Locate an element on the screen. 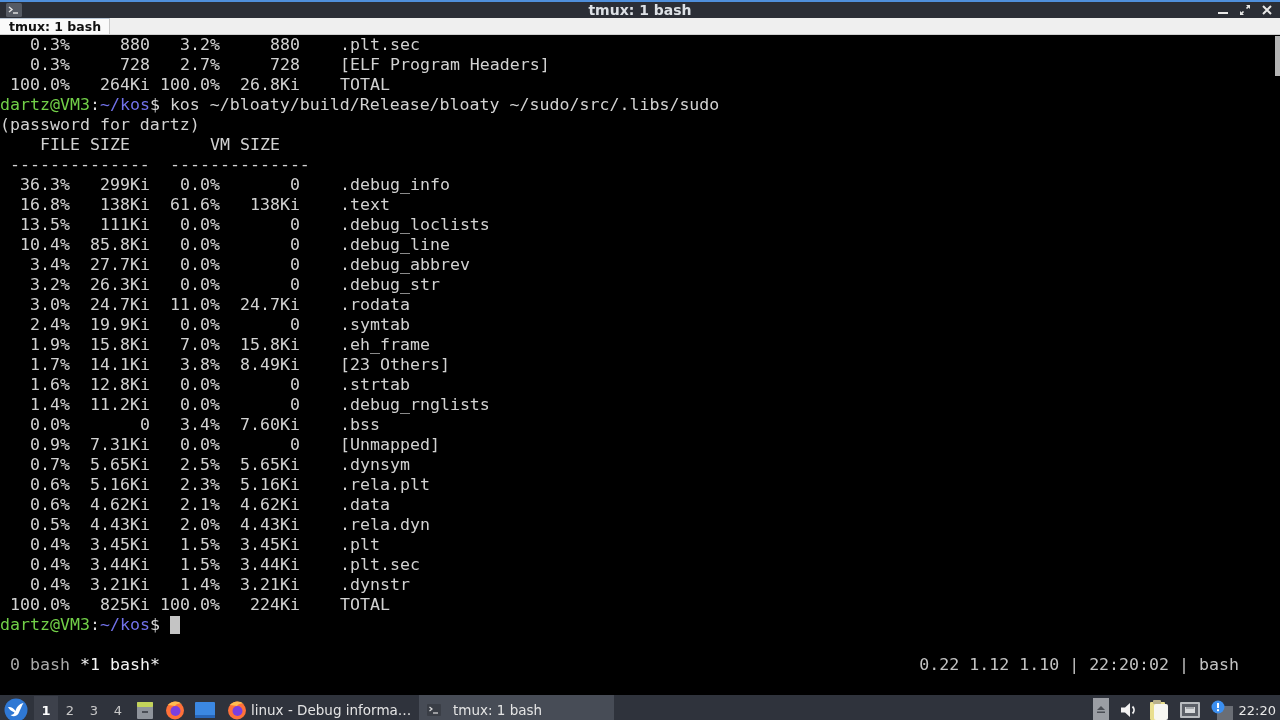 The height and width of the screenshot is (720, 1280). section-name: .debug_rnglists is located at coordinates (415, 404).